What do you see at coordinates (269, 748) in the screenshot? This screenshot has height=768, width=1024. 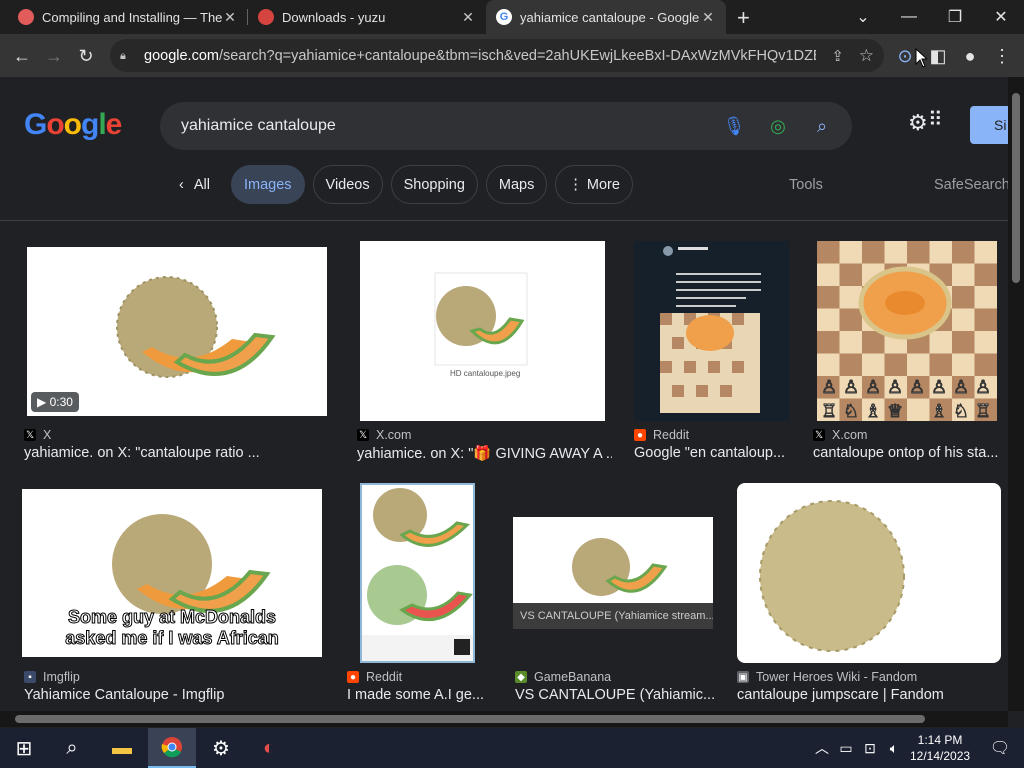 I see `yuzu-app-icon: ◐` at bounding box center [269, 748].